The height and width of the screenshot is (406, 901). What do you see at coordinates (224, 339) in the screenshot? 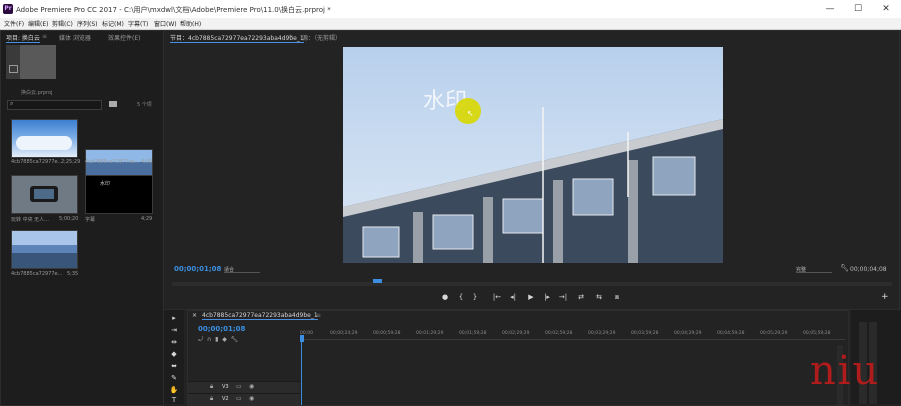
I see `add-marker-icon: ◆` at bounding box center [224, 339].